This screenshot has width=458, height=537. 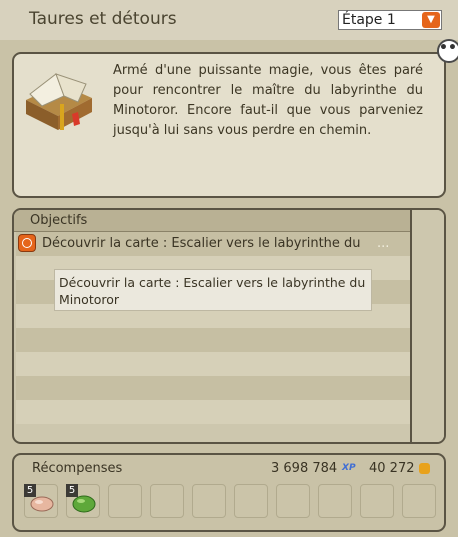 I want to click on window-title: Taures et détours, so click(x=103, y=19).